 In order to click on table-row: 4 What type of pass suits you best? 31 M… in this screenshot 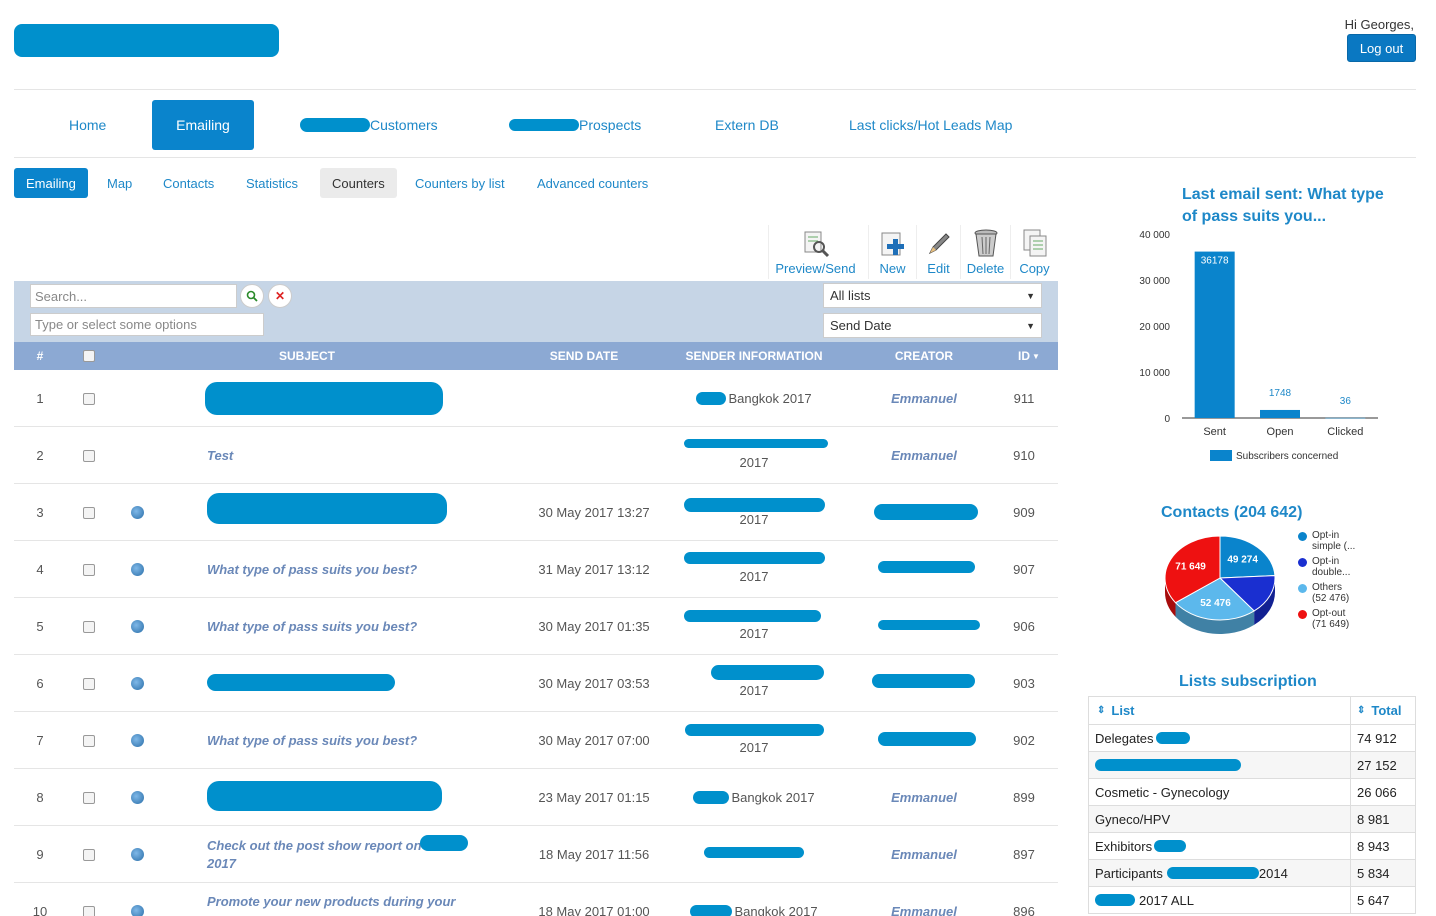, I will do `click(536, 569)`.